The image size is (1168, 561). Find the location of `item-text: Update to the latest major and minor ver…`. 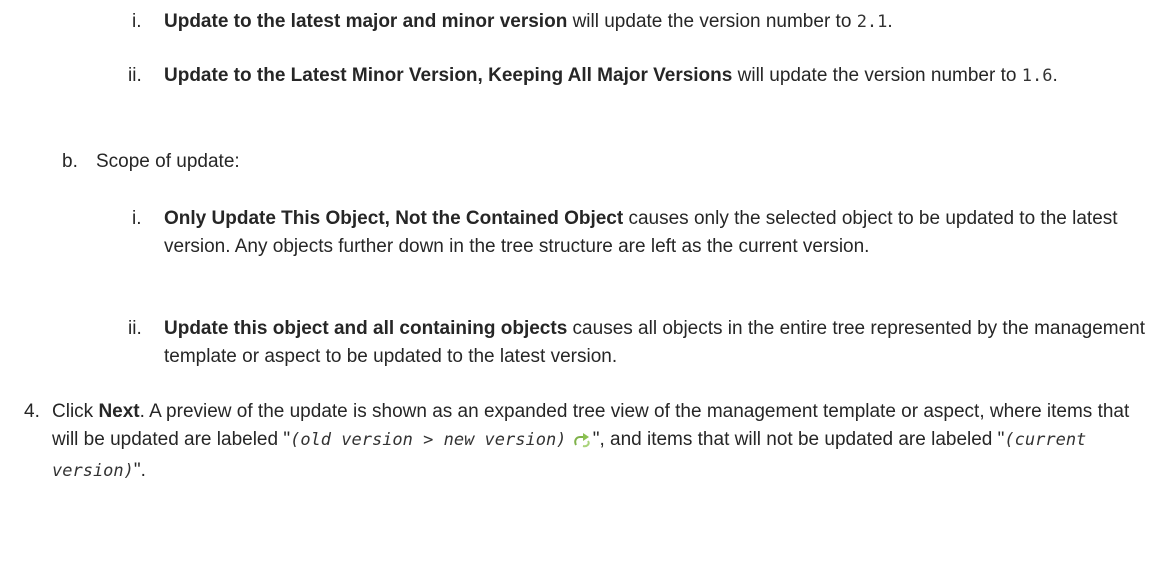

item-text: Update to the latest major and minor ver… is located at coordinates (528, 21).